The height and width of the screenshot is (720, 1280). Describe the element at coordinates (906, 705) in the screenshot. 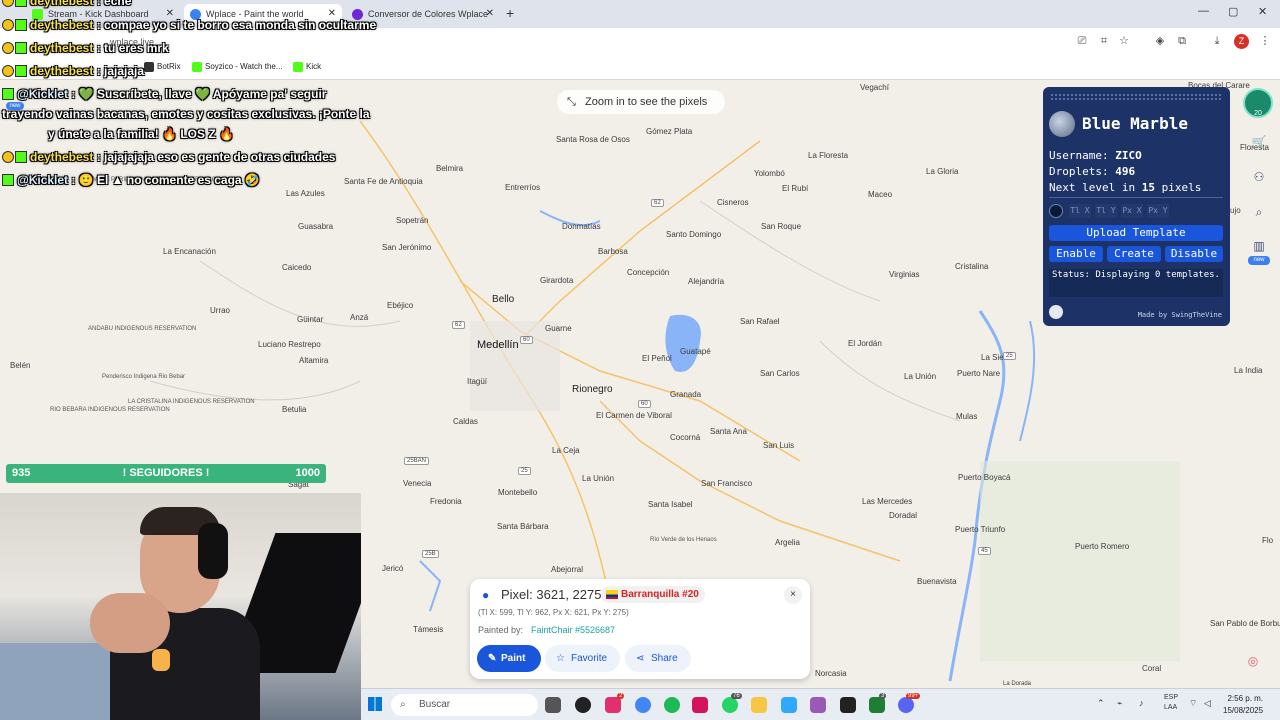

I see `discord-icon` at that location.